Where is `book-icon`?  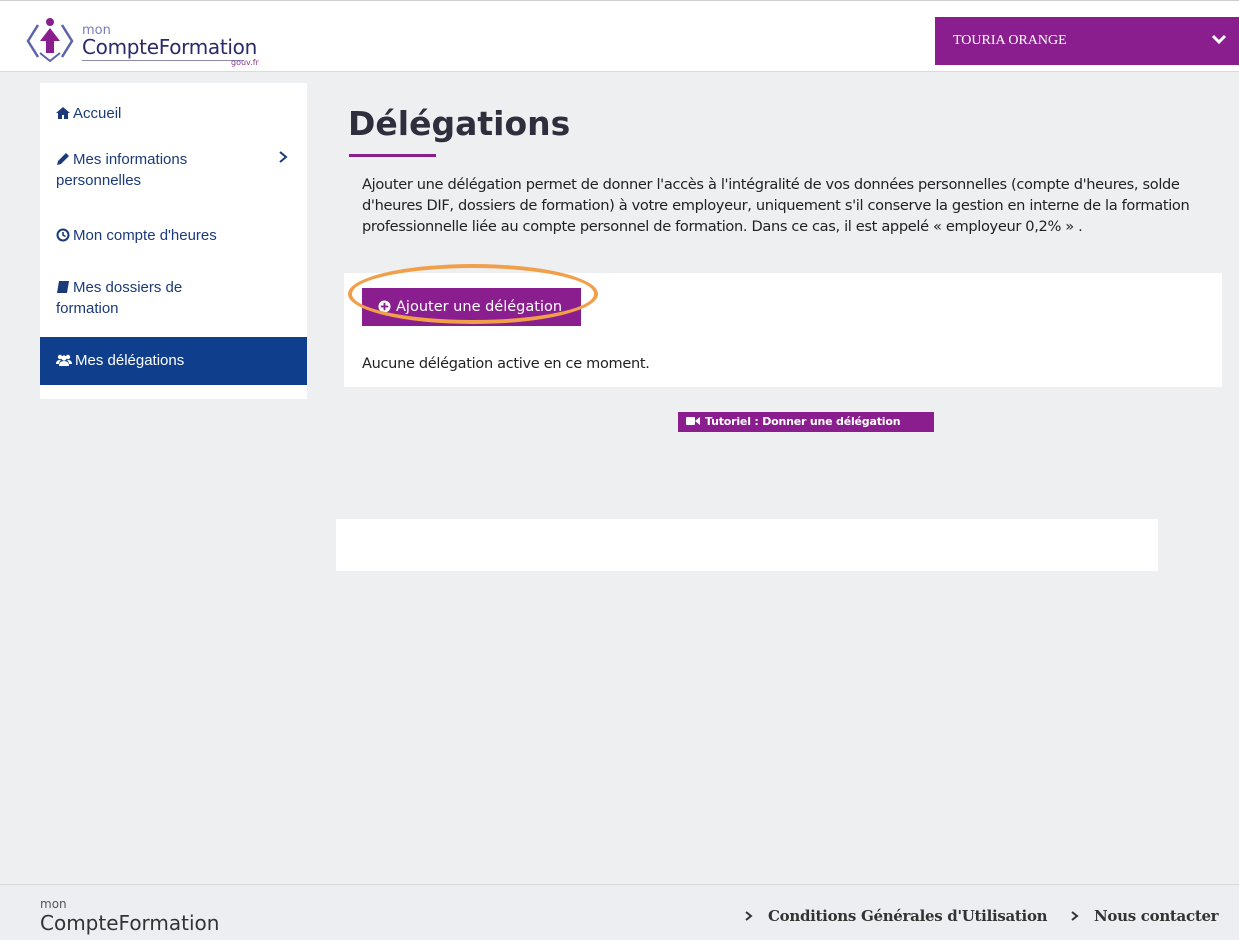
book-icon is located at coordinates (63, 287).